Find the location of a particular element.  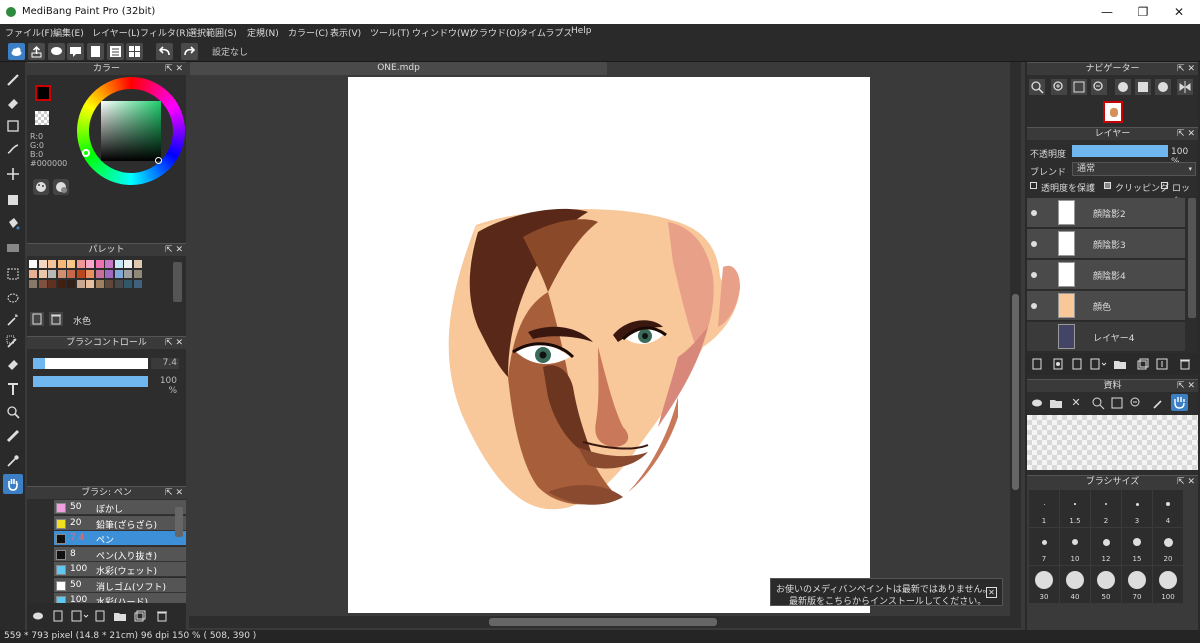

materials-zoom-in-button is located at coordinates (1098, 403).